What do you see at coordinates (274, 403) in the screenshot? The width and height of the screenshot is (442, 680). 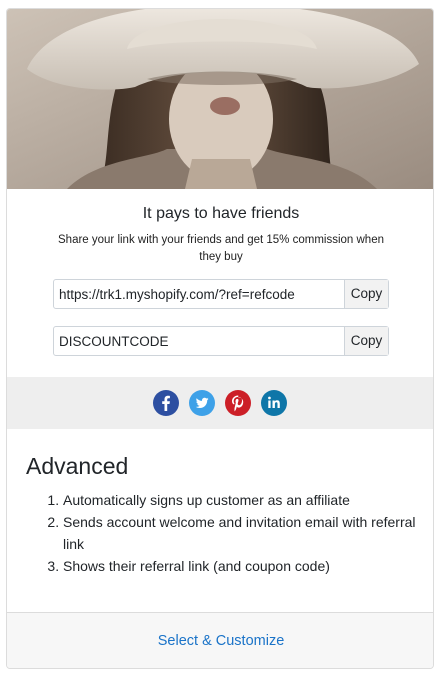 I see `linkedin-icon` at bounding box center [274, 403].